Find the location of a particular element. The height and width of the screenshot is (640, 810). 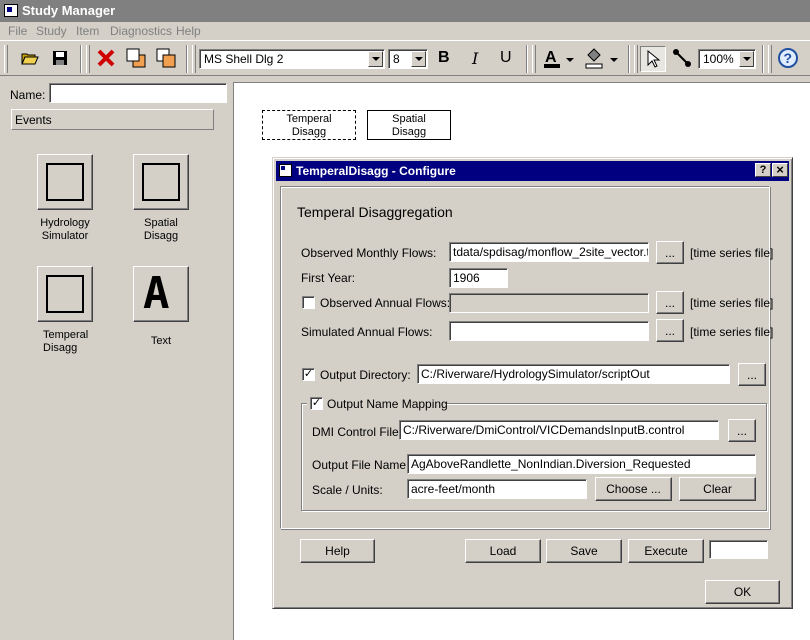

help-question-icon: ? is located at coordinates (788, 58).